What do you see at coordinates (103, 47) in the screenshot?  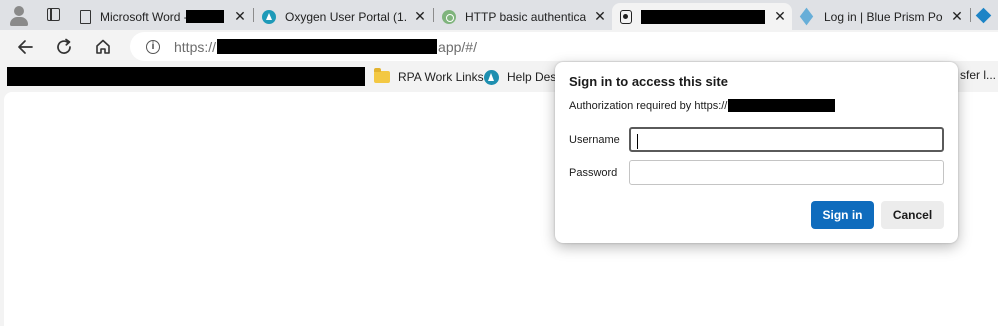 I see `home-icon` at bounding box center [103, 47].